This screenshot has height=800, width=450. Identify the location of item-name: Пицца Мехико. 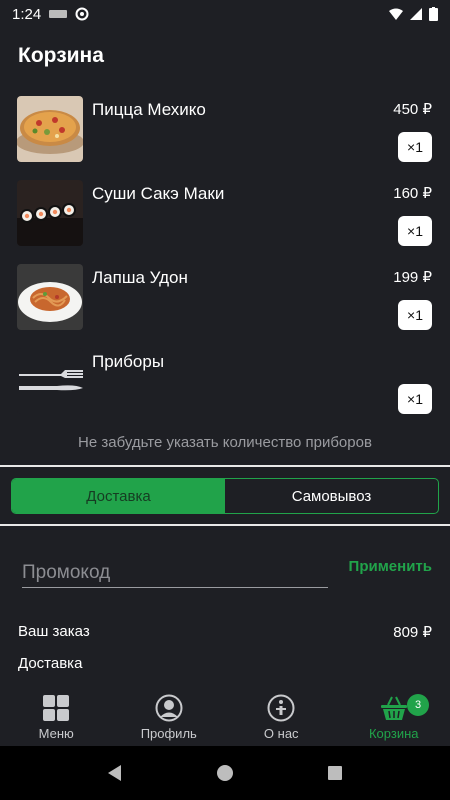
(149, 109).